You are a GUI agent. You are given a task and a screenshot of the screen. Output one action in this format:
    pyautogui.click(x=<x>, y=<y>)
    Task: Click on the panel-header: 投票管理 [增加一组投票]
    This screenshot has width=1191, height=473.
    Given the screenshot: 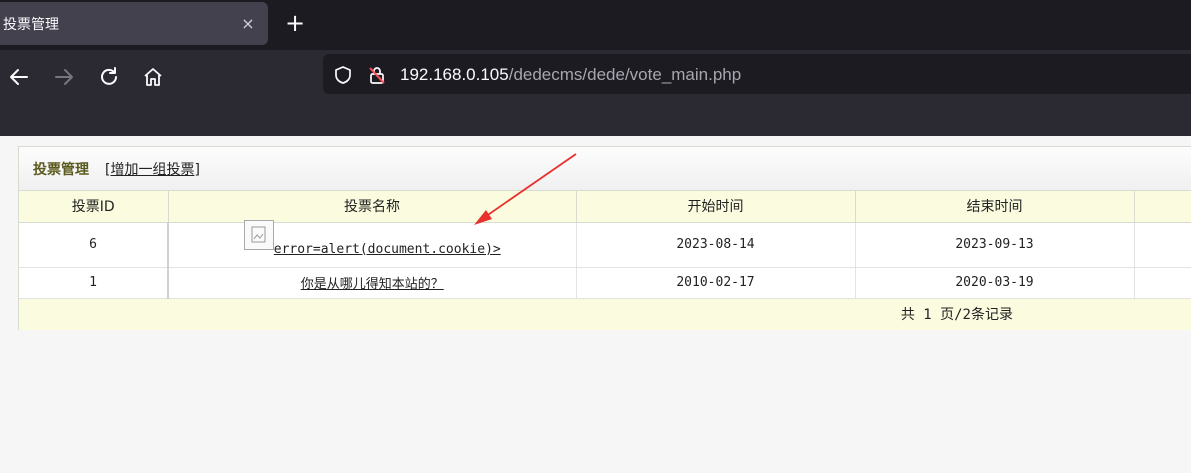 What is the action you would take?
    pyautogui.click(x=605, y=169)
    